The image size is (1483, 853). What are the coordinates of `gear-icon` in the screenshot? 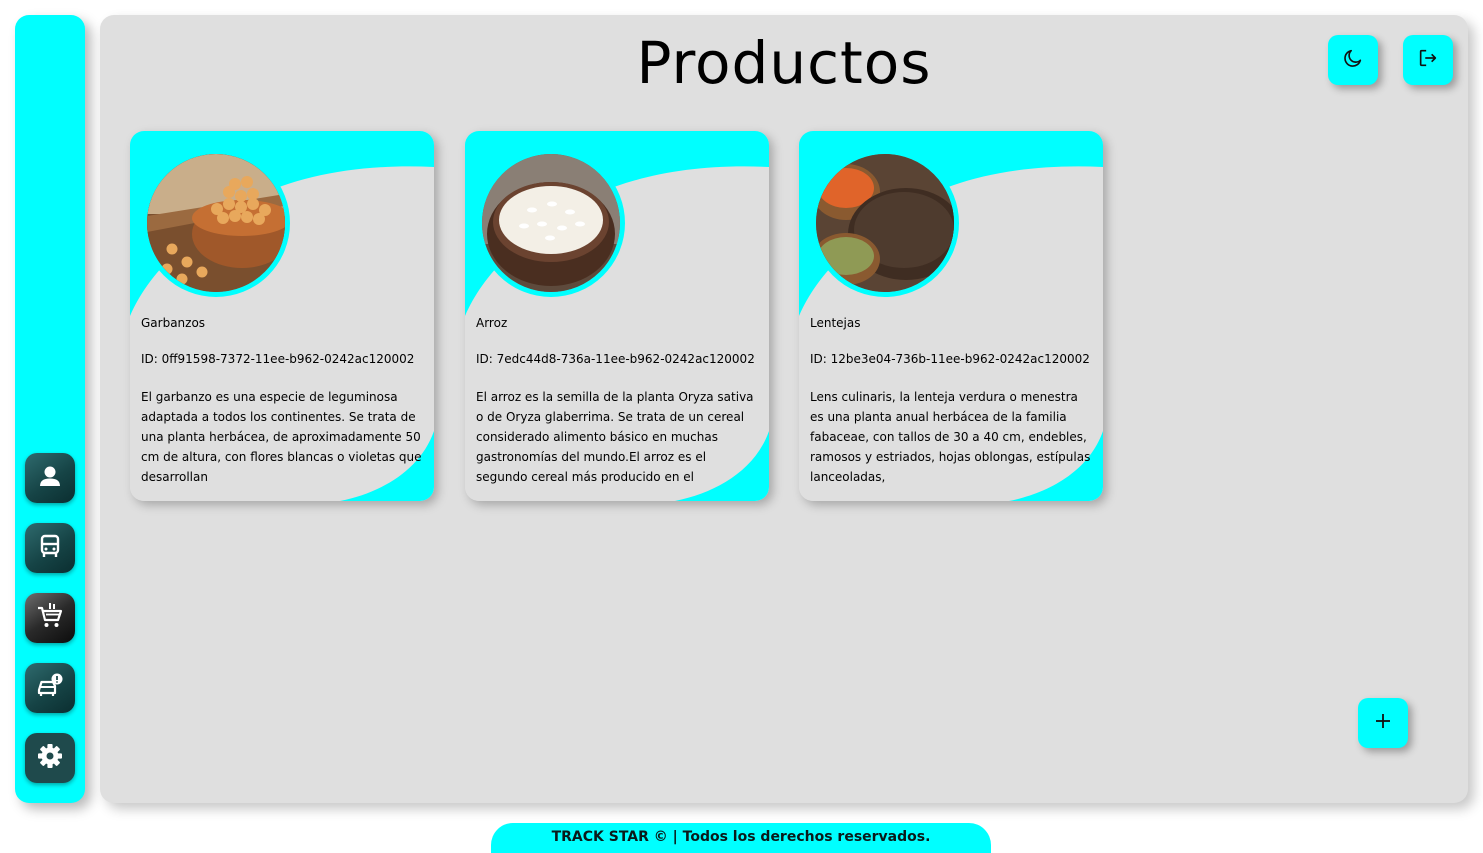 It's located at (50, 758).